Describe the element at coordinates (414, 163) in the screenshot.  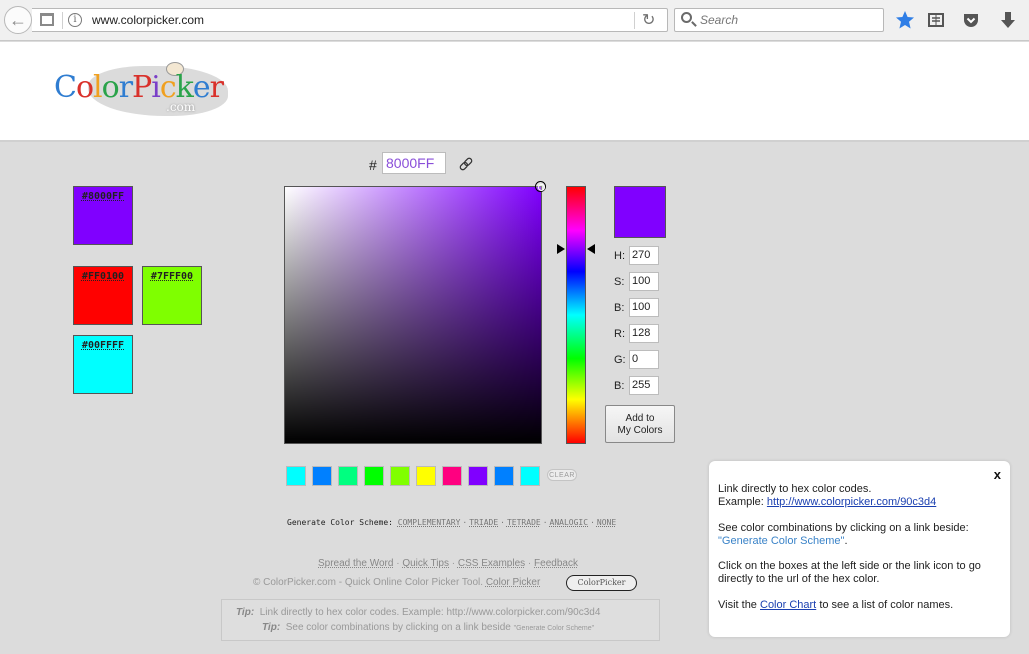
I see `hex-input: 8000FF` at that location.